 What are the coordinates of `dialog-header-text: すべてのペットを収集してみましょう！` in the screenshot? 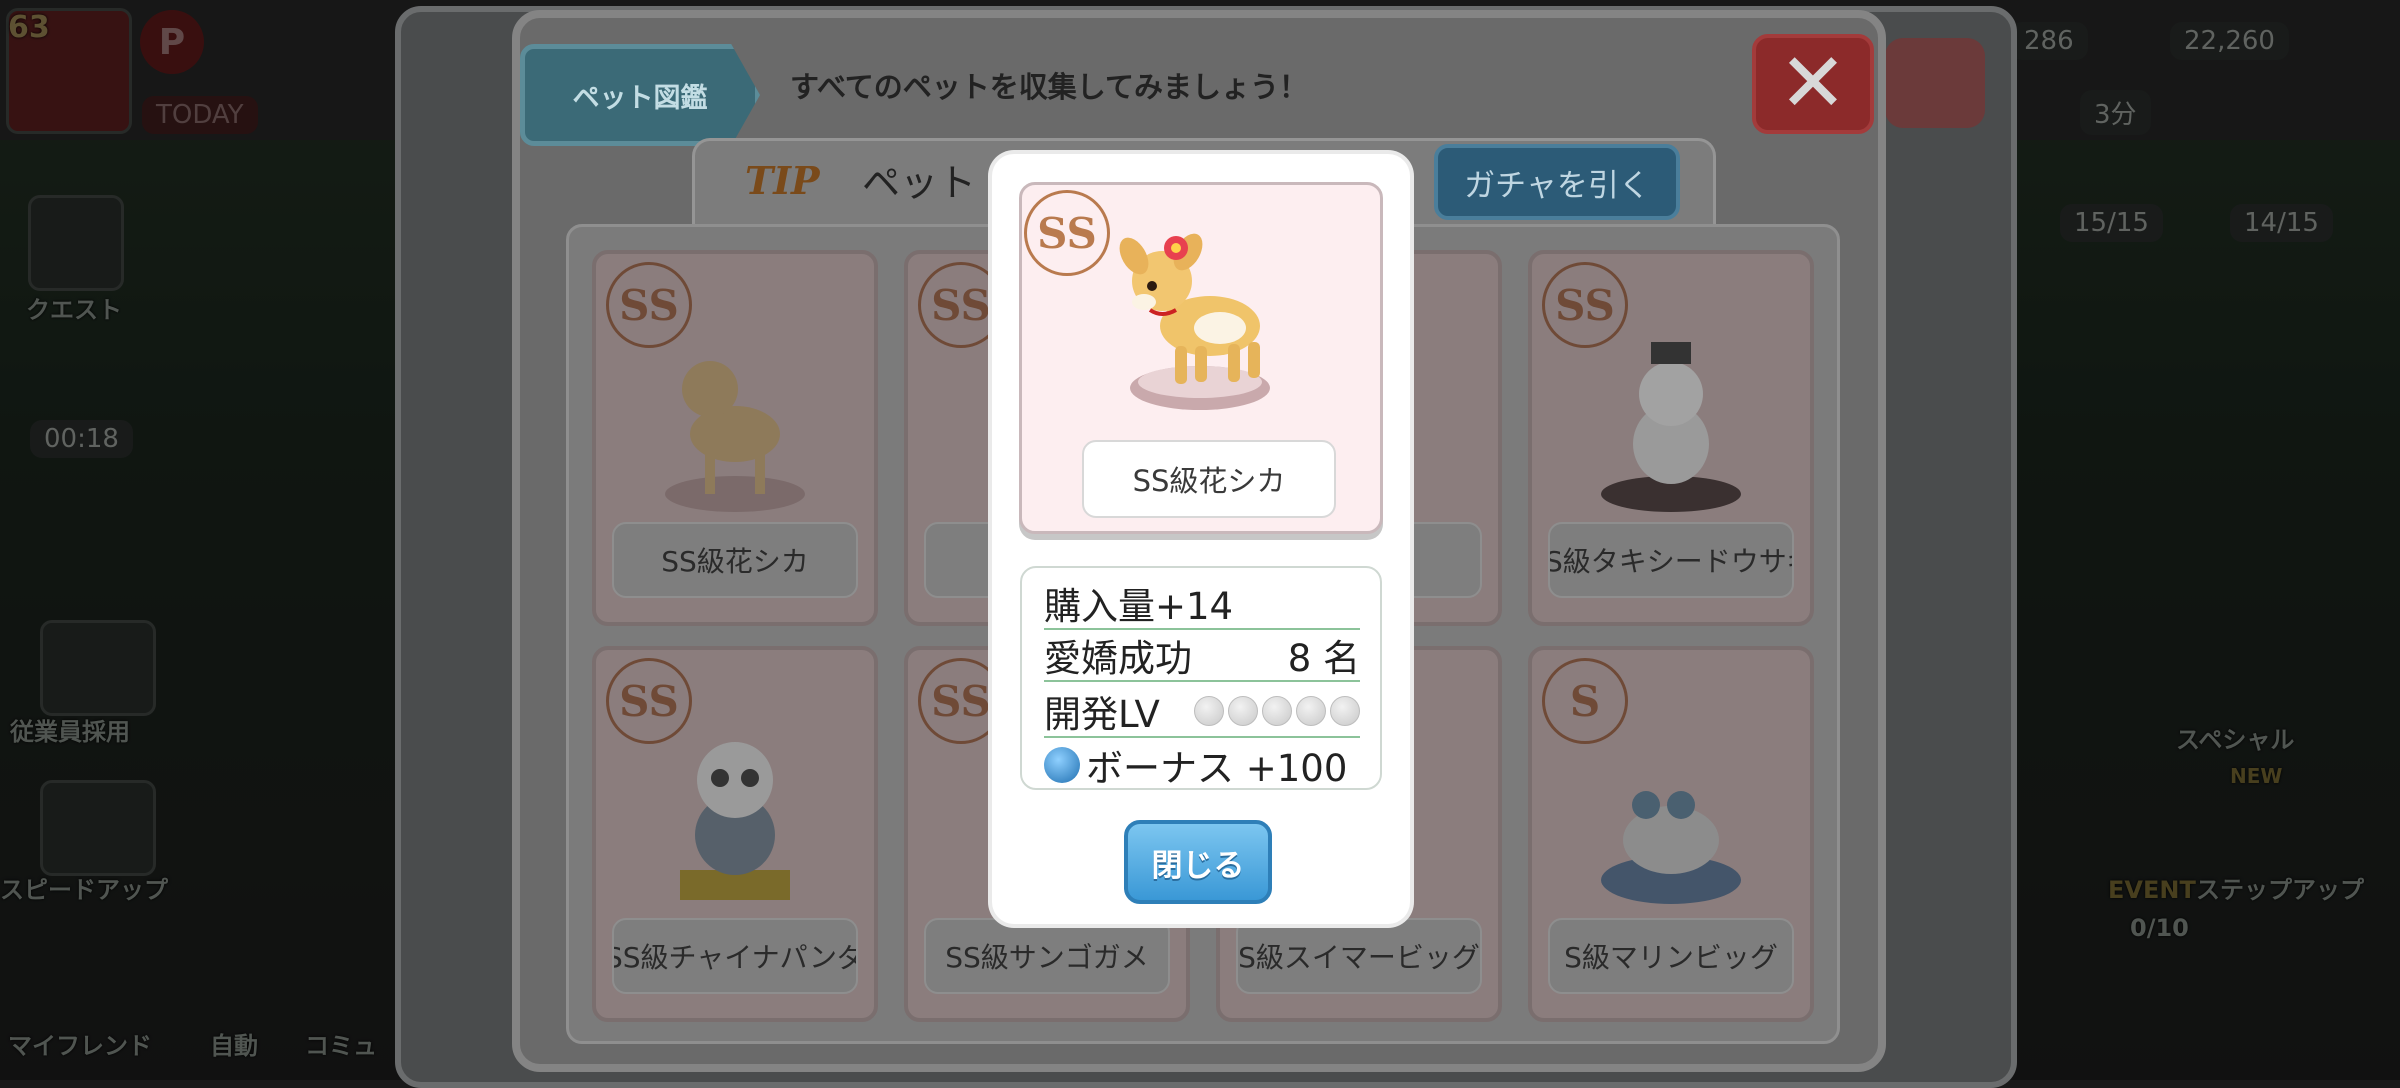 It's located at (1049, 87).